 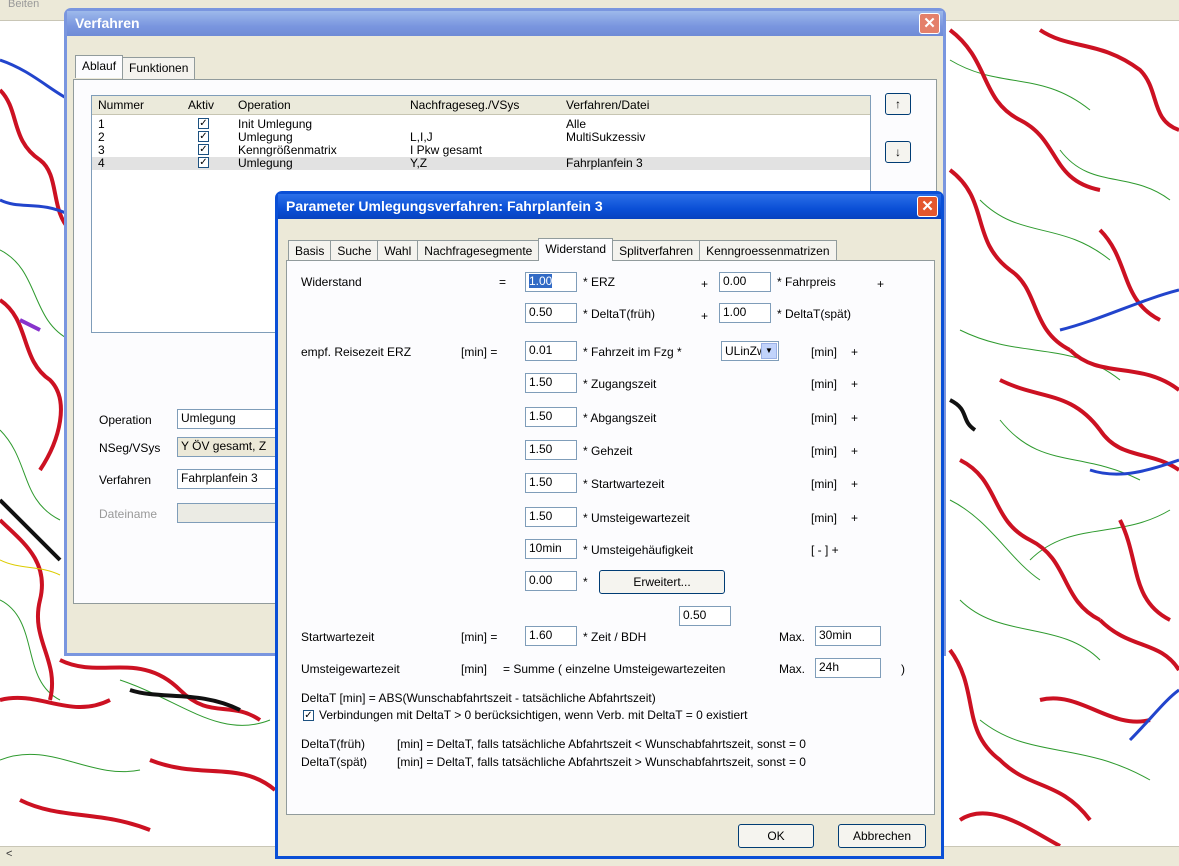 I want to click on row-verfahren: MultiSukzessiv, so click(x=606, y=137).